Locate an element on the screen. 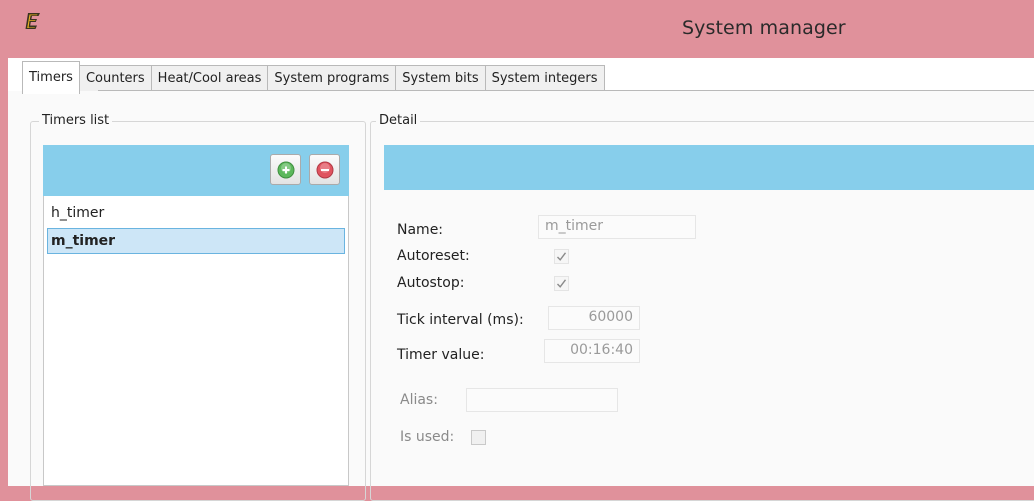  alias-label: Alias: is located at coordinates (419, 400).